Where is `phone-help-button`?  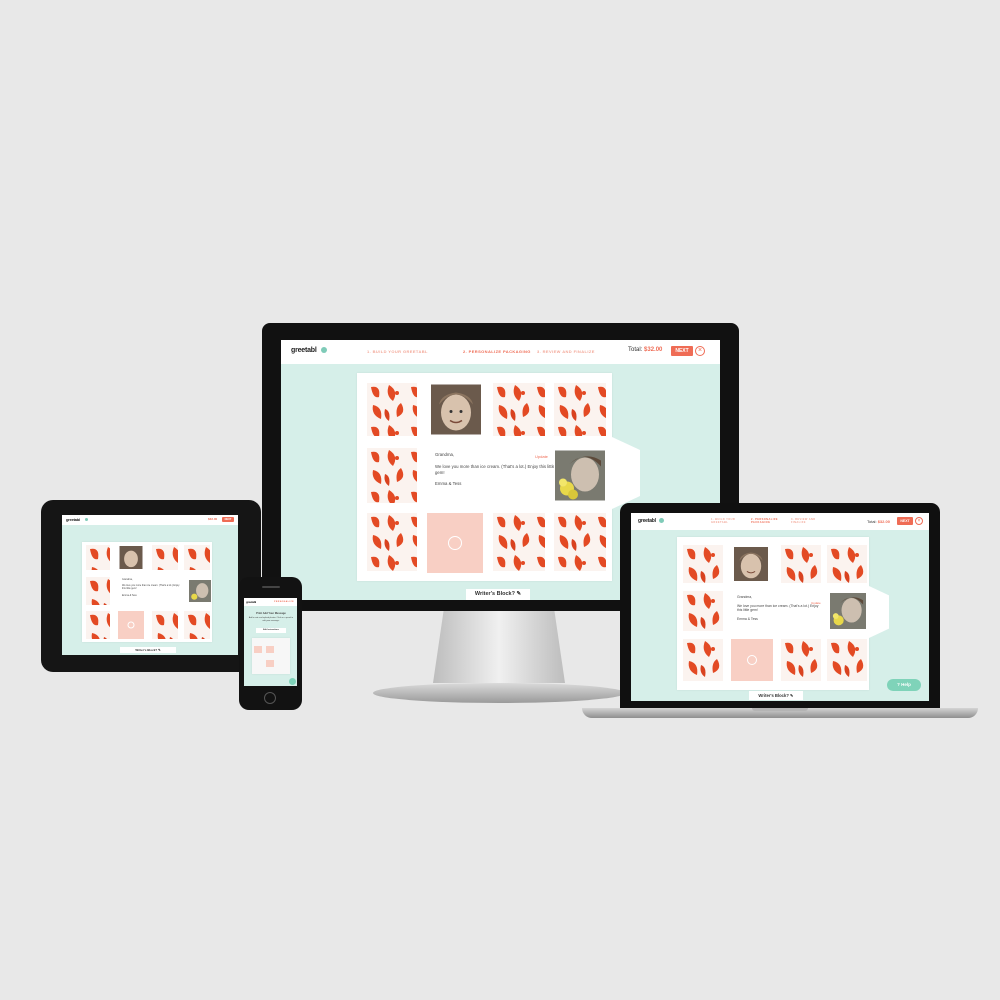
phone-help-button is located at coordinates (292, 681).